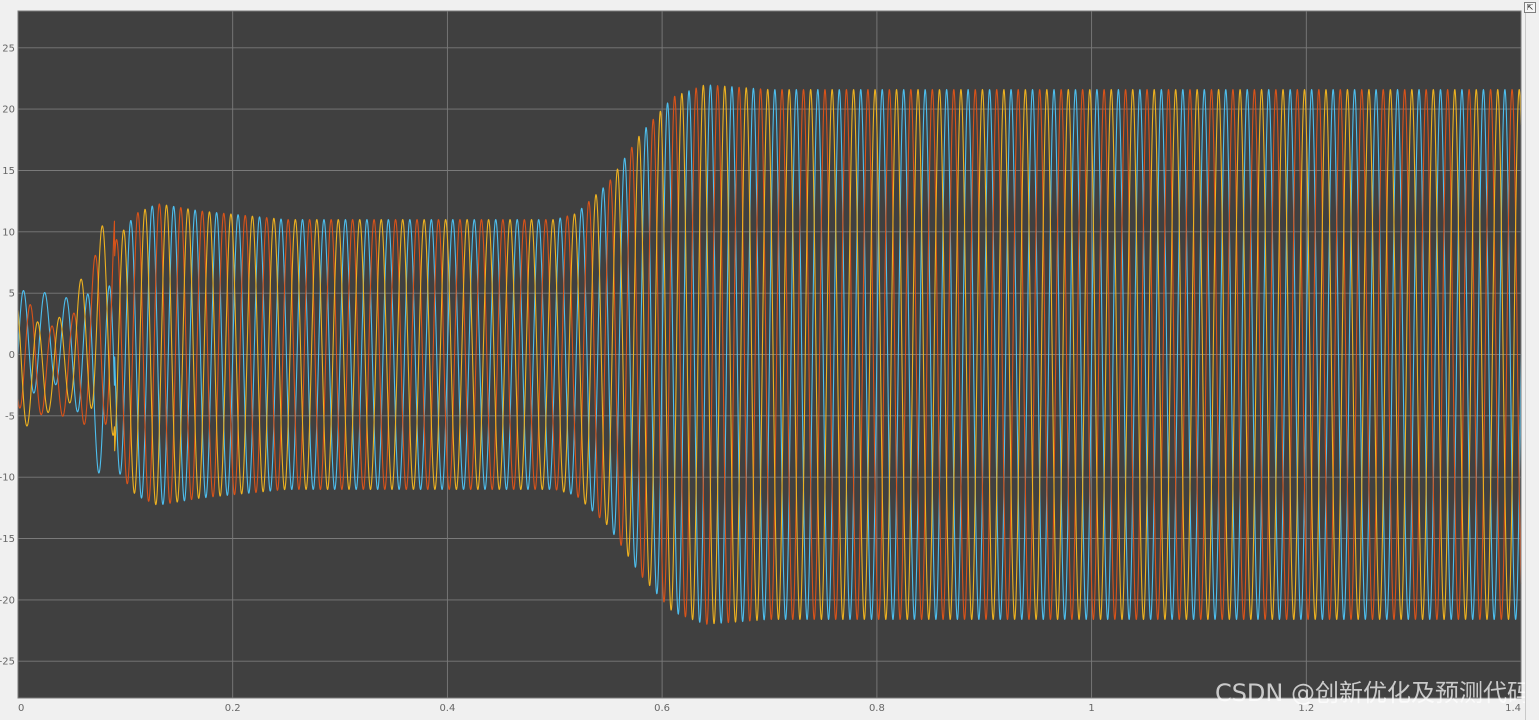 This screenshot has height=720, width=1539. What do you see at coordinates (7, 662) in the screenshot?
I see `y-tick-label: -25` at bounding box center [7, 662].